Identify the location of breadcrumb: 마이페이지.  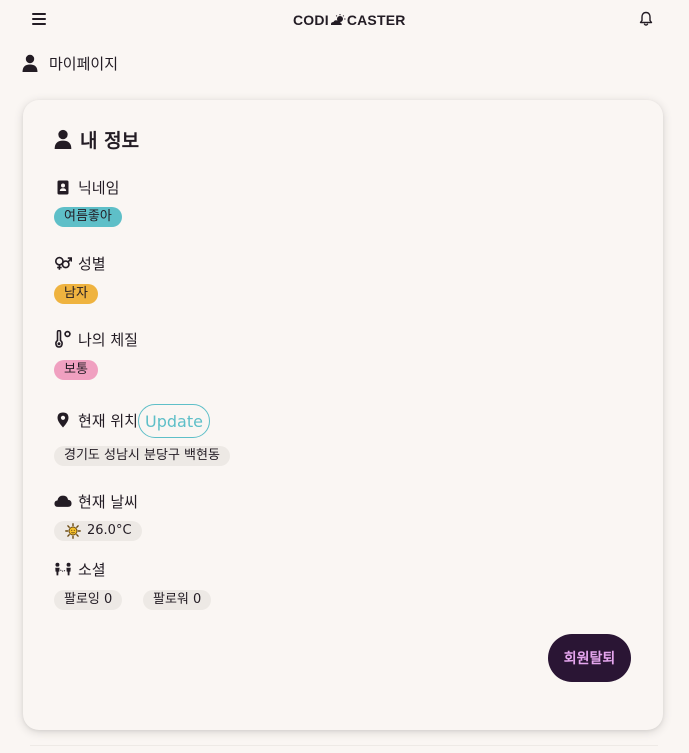
(70, 63).